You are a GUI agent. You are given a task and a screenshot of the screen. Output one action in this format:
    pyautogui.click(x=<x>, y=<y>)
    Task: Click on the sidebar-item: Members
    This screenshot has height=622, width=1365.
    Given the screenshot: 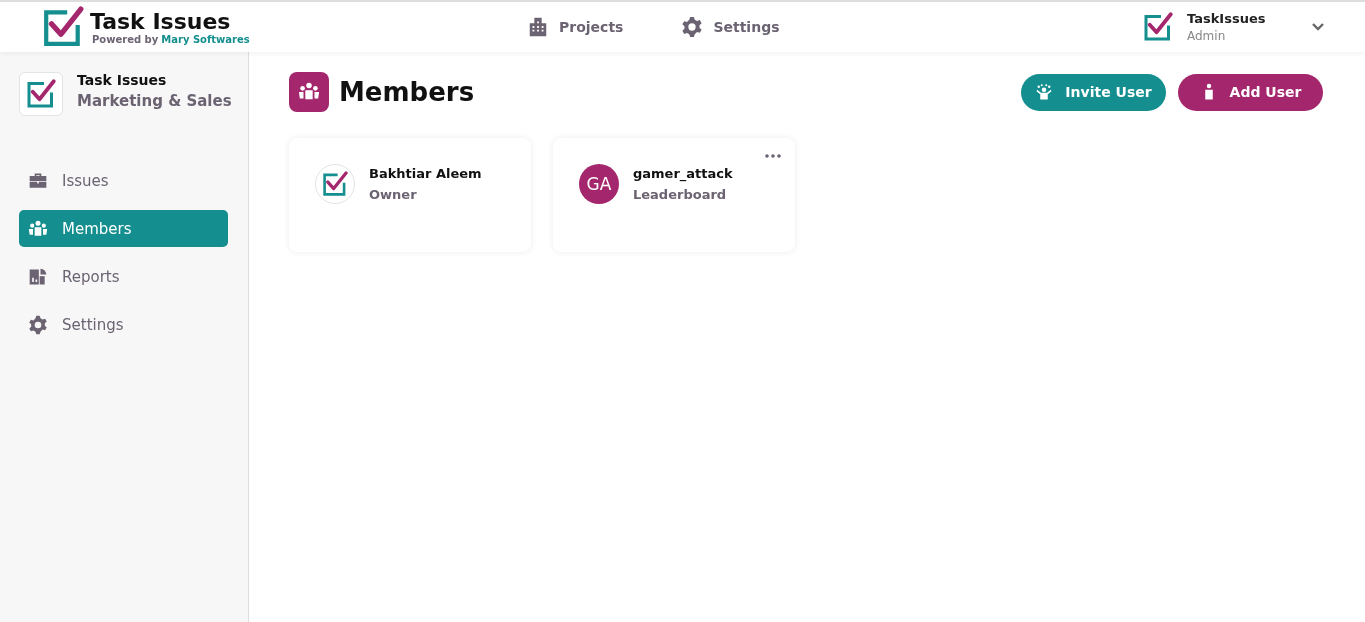 What is the action you would take?
    pyautogui.click(x=123, y=228)
    